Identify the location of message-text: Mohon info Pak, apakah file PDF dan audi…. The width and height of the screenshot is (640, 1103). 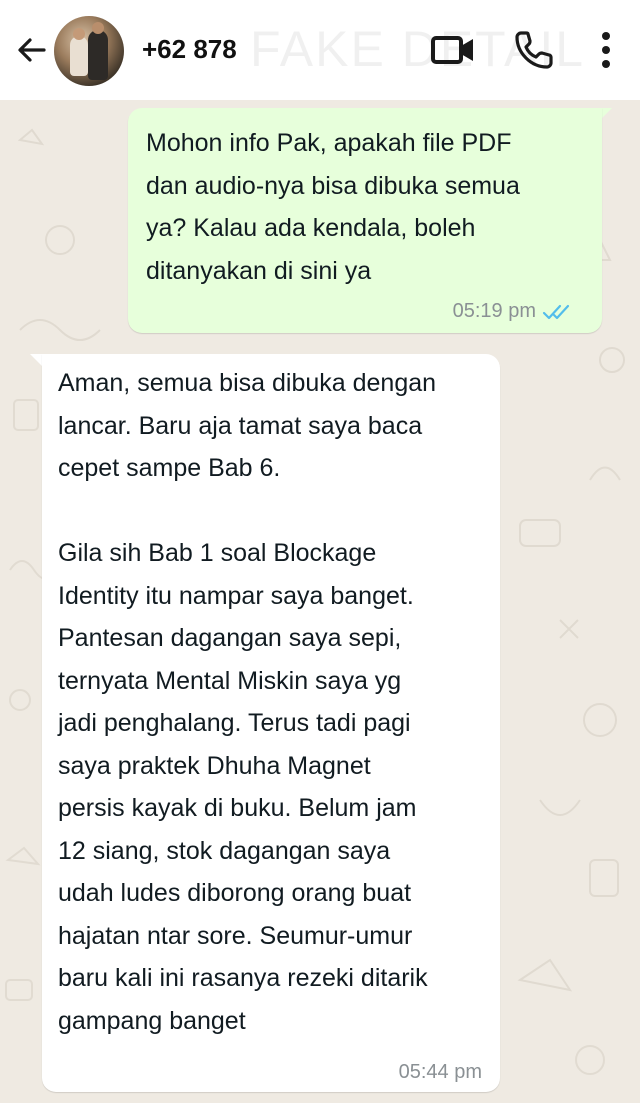
(333, 207).